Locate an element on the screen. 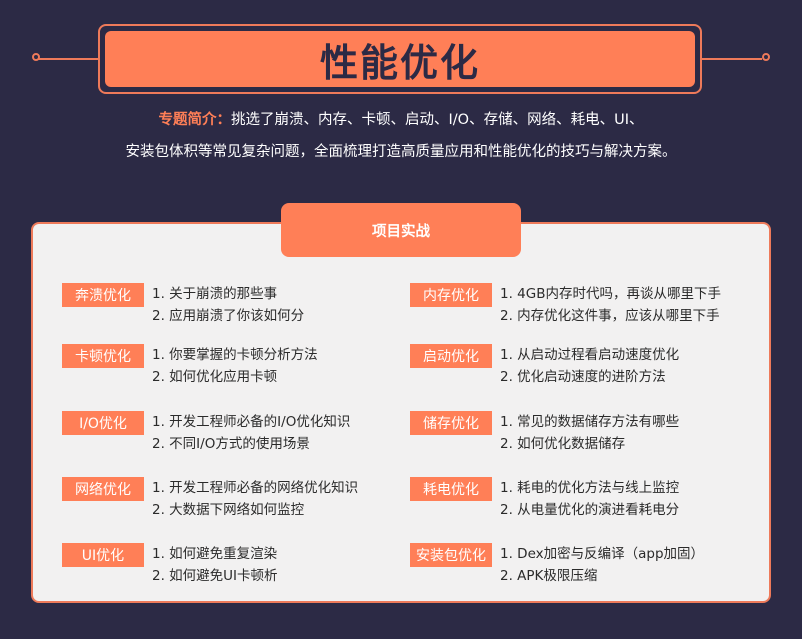 The height and width of the screenshot is (639, 802). header-circle-right is located at coordinates (766, 57).